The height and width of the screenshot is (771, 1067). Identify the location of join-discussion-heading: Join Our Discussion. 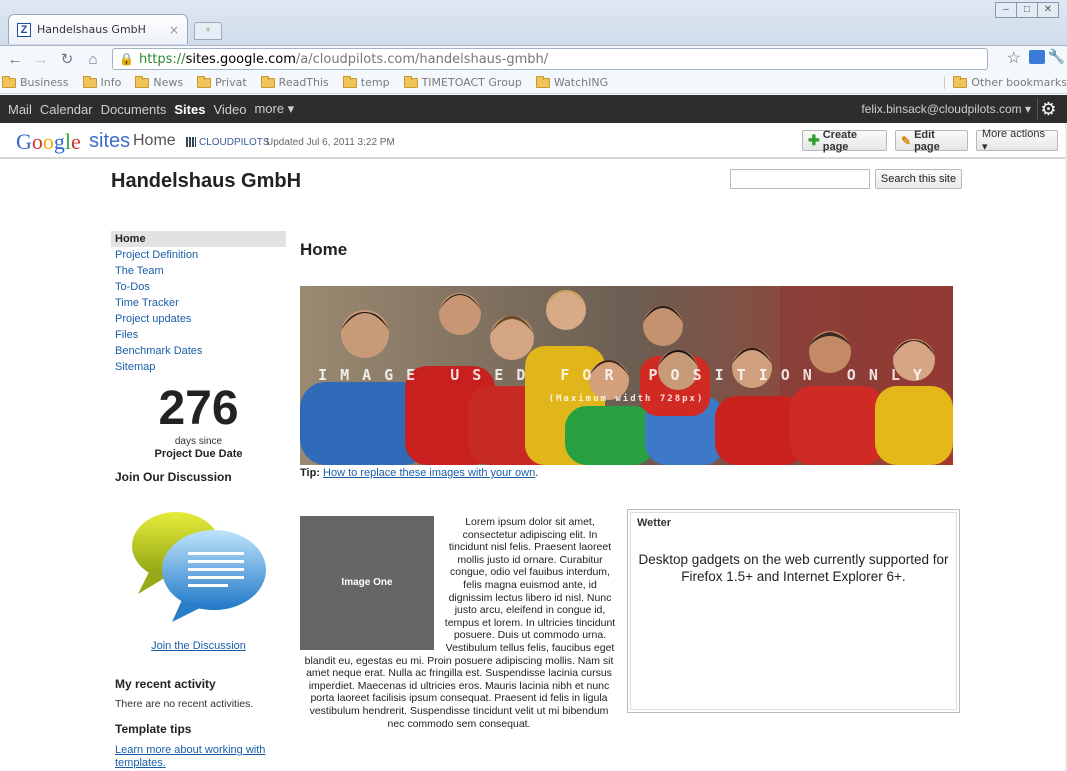
(173, 477).